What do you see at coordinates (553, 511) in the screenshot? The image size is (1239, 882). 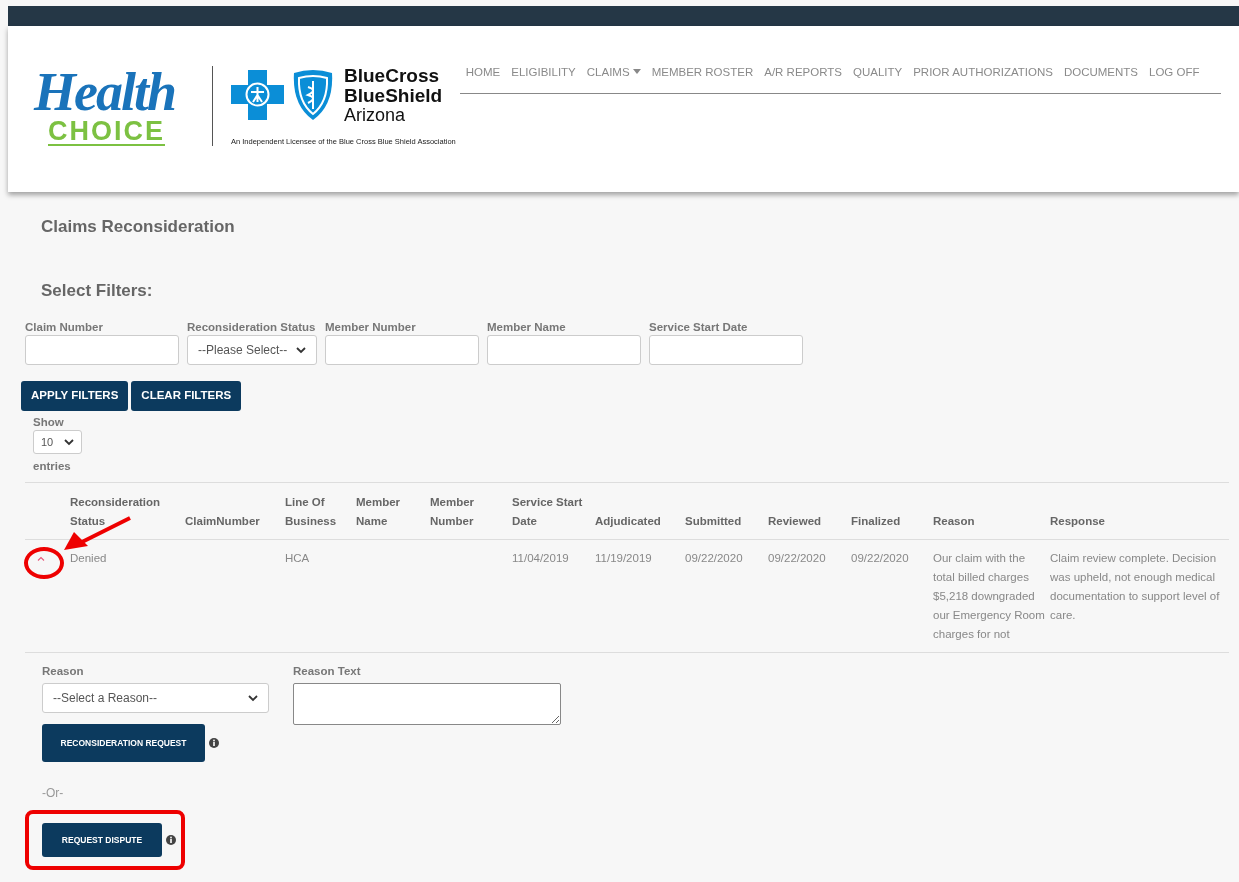 I see `column-header: Service Start Date` at bounding box center [553, 511].